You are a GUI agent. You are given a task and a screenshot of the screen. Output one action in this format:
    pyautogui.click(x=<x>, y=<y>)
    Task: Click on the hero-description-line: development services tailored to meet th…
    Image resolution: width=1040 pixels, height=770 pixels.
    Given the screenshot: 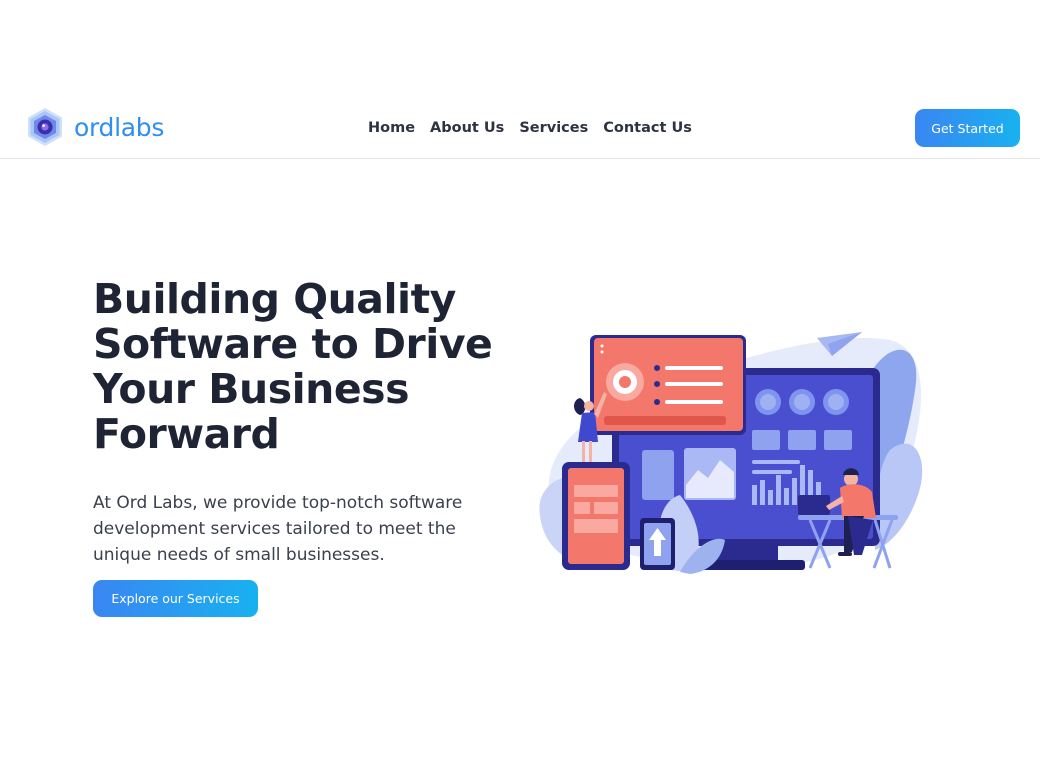 What is the action you would take?
    pyautogui.click(x=274, y=529)
    